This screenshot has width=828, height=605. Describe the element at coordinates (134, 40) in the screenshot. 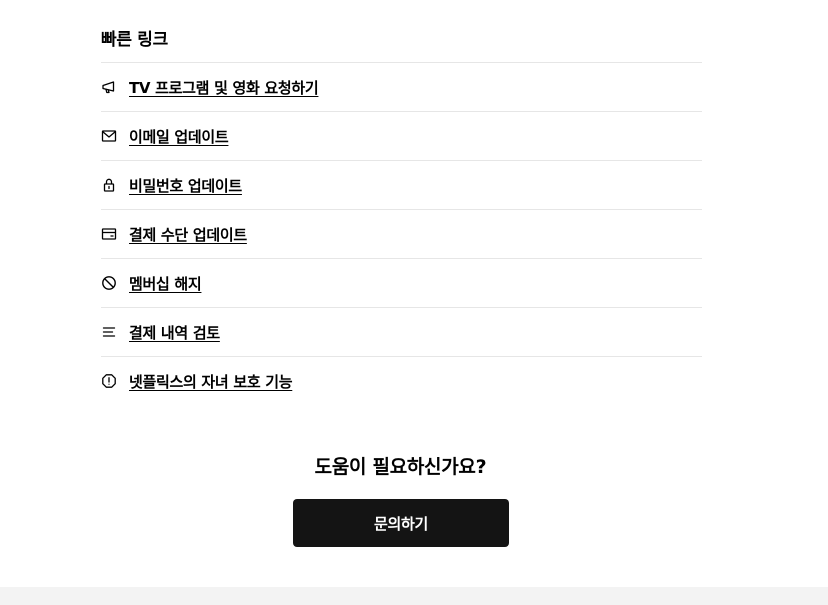

I see `quick-links-title: 빠른 링크` at that location.